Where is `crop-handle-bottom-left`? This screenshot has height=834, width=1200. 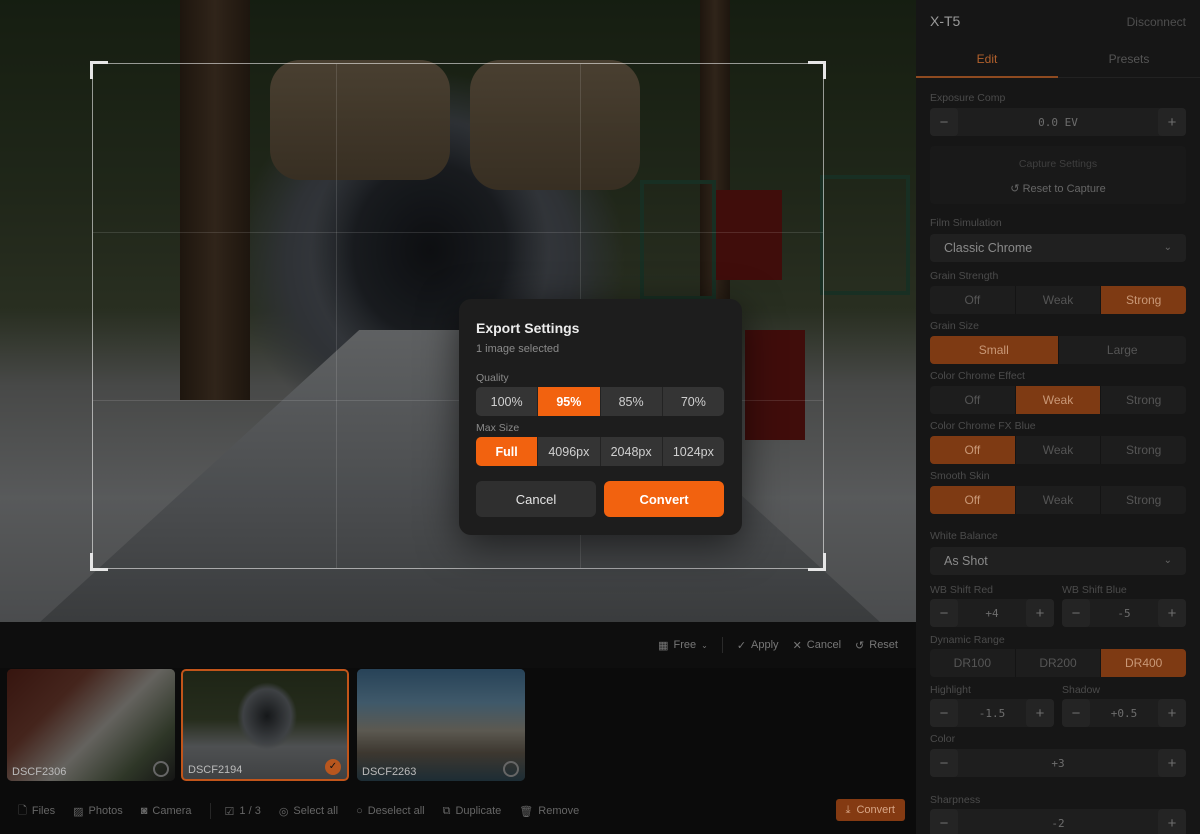
crop-handle-bottom-left is located at coordinates (99, 562).